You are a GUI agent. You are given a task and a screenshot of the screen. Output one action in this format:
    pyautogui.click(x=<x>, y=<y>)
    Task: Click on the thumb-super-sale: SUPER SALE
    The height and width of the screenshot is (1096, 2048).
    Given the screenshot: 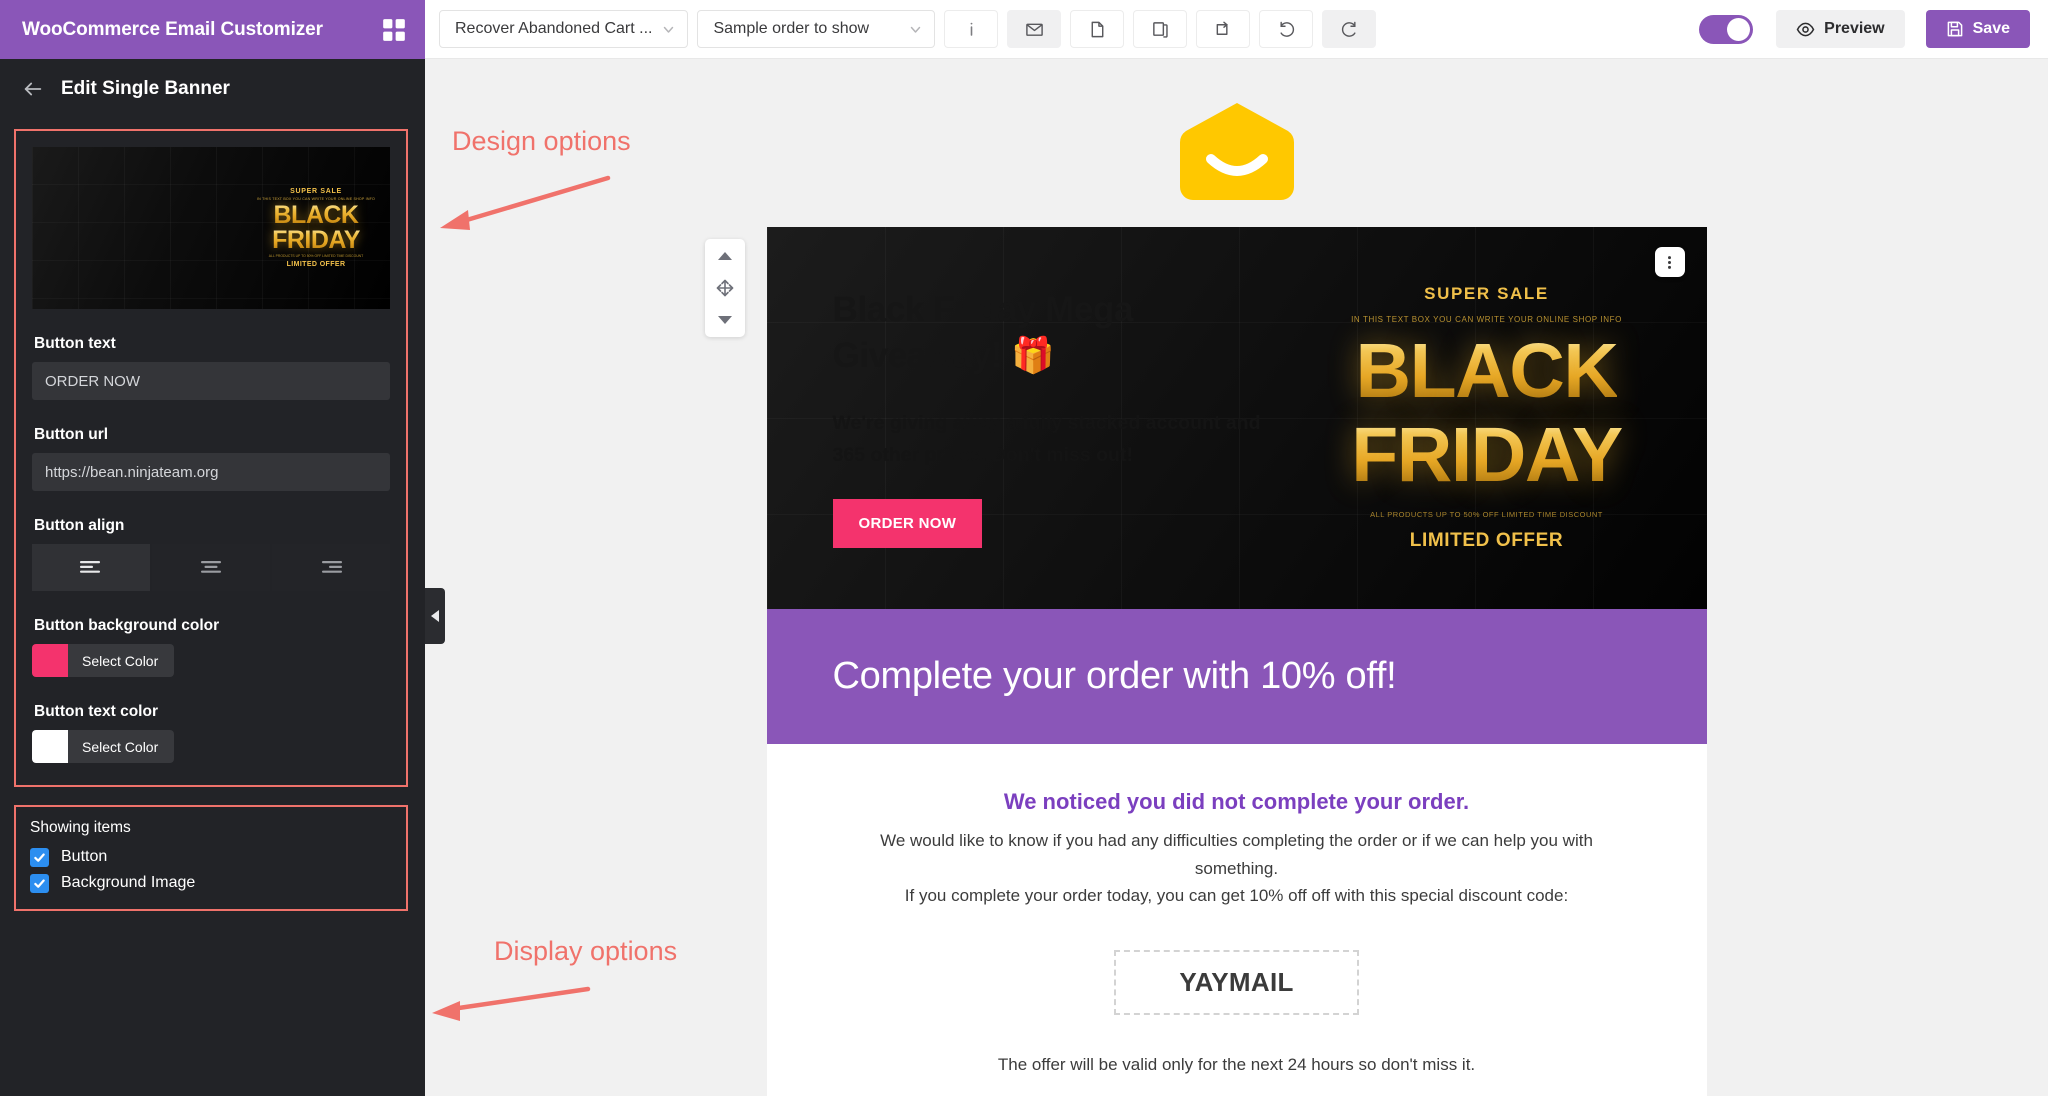 What is the action you would take?
    pyautogui.click(x=316, y=191)
    